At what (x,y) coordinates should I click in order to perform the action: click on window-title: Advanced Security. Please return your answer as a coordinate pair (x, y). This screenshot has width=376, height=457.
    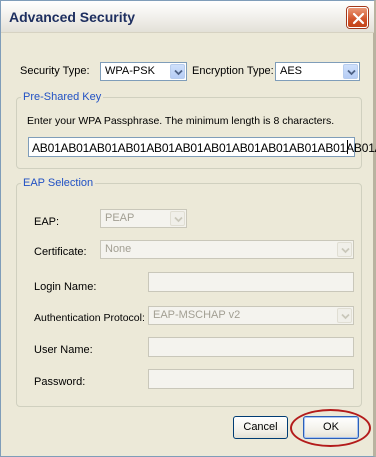
    Looking at the image, I should click on (72, 17).